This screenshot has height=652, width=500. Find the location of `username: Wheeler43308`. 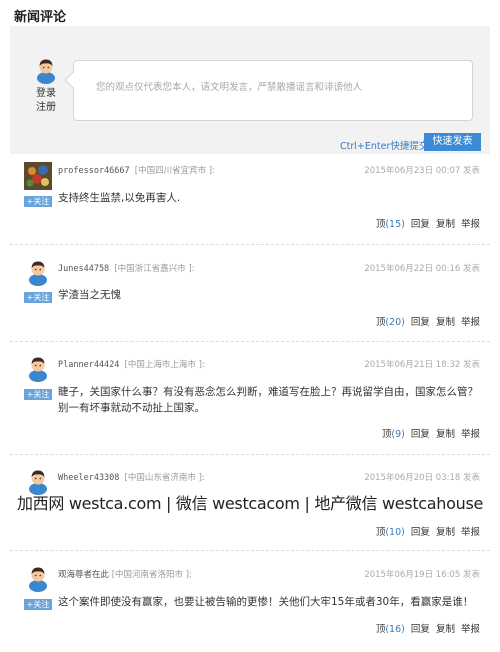

username: Wheeler43308 is located at coordinates (88, 478).